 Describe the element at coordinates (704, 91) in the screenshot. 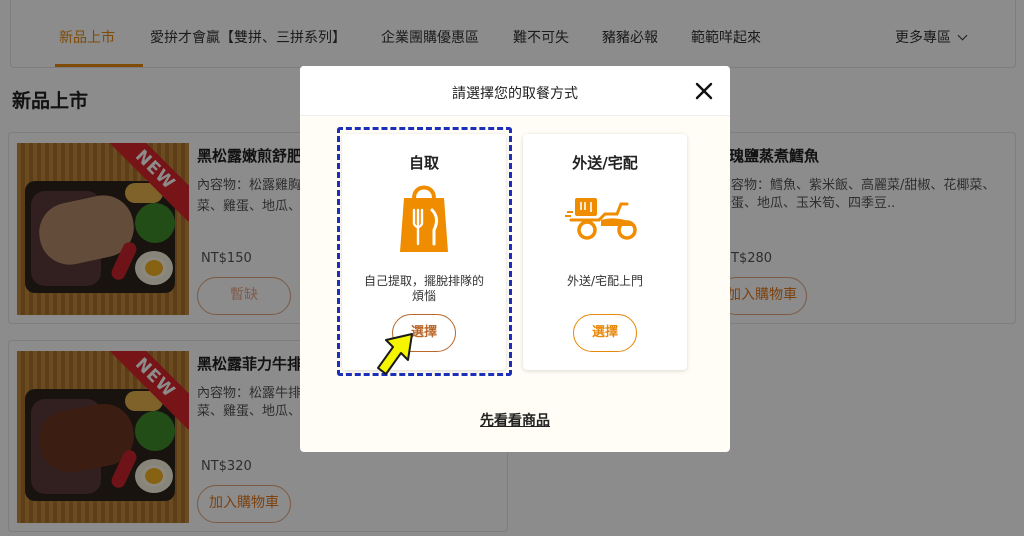

I see `close-icon` at that location.